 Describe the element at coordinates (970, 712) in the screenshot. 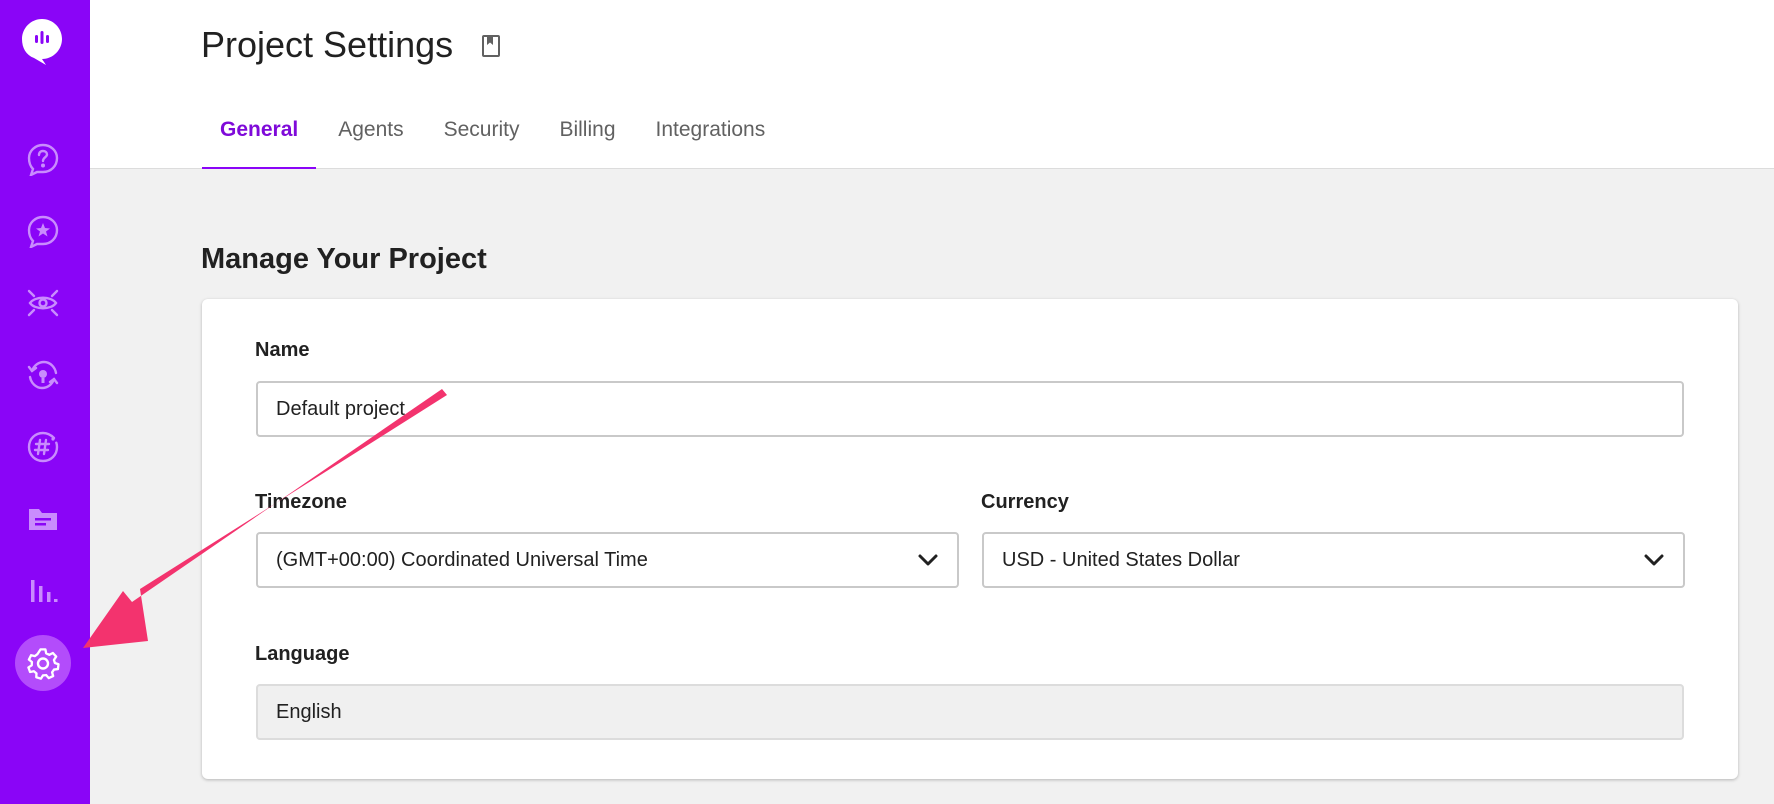

I see `language-field: English` at that location.